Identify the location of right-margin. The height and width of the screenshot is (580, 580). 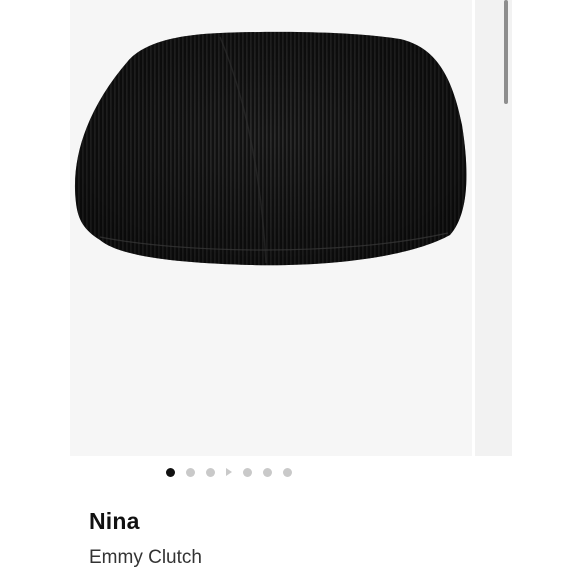
(546, 290).